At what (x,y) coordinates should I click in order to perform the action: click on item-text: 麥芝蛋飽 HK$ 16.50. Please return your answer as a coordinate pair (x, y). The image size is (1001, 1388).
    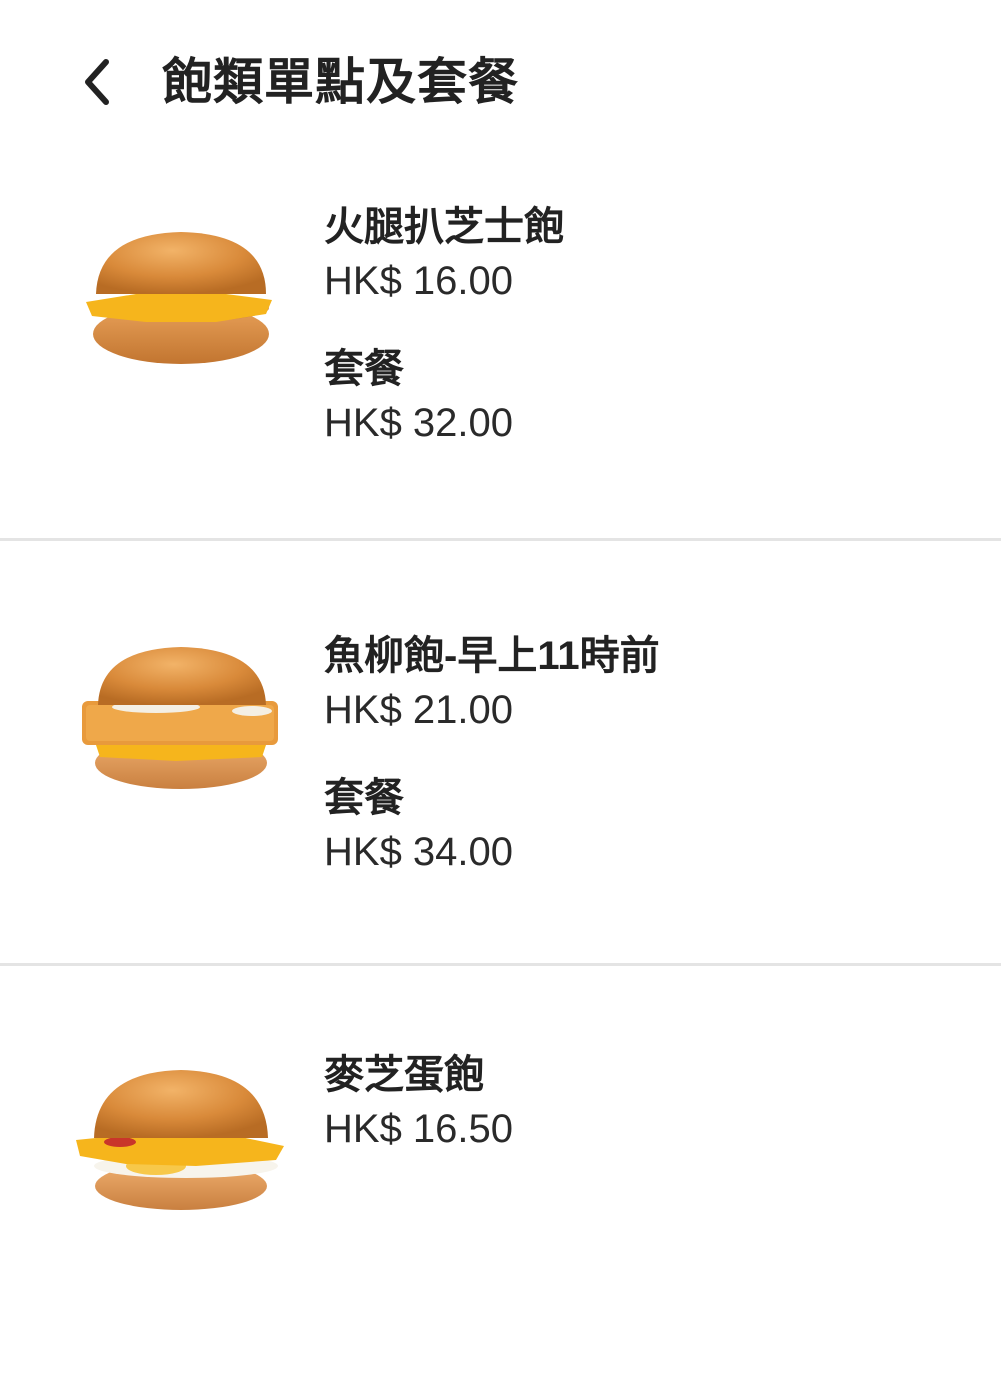
    Looking at the image, I should click on (418, 1102).